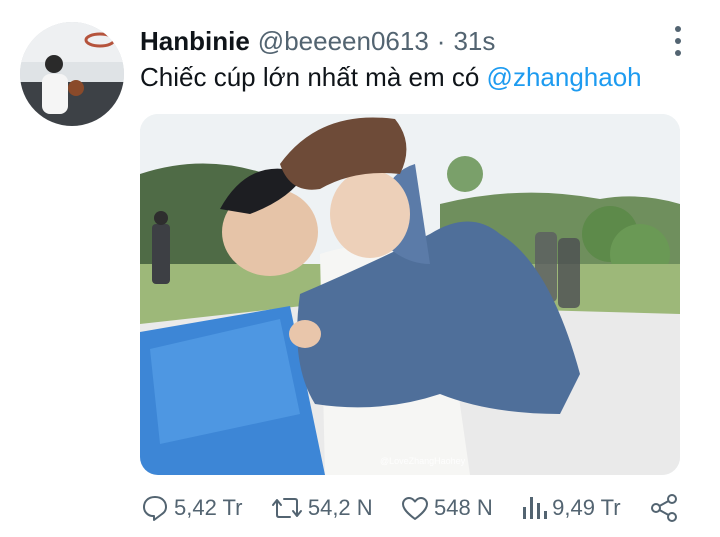 This screenshot has width=720, height=537. I want to click on reply-count: 5,42 Tr, so click(208, 507).